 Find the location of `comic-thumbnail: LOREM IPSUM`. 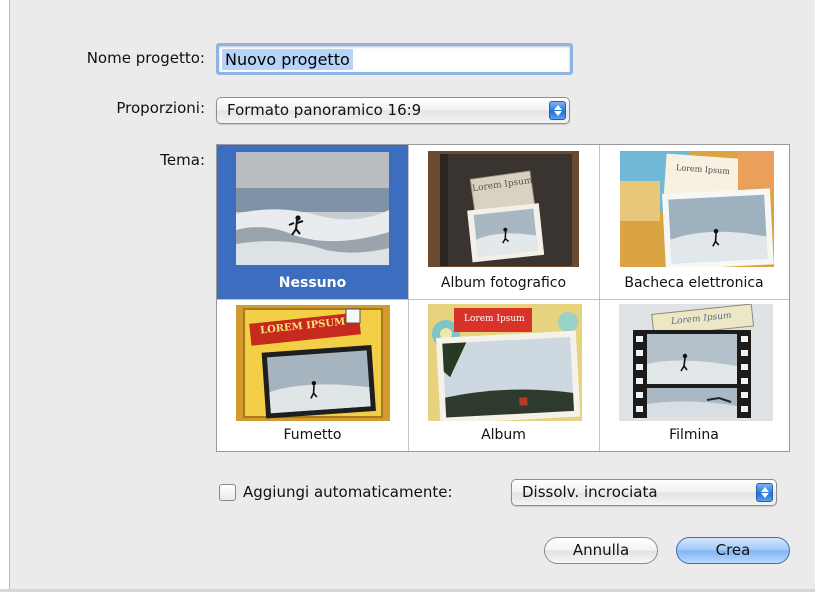

comic-thumbnail: LOREM IPSUM is located at coordinates (313, 363).